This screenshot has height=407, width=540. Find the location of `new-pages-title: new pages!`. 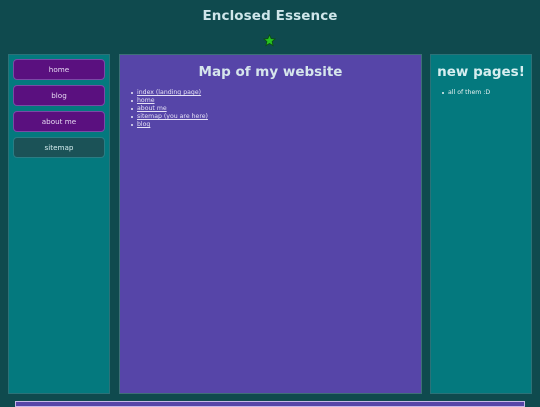

new-pages-title: new pages! is located at coordinates (481, 72).